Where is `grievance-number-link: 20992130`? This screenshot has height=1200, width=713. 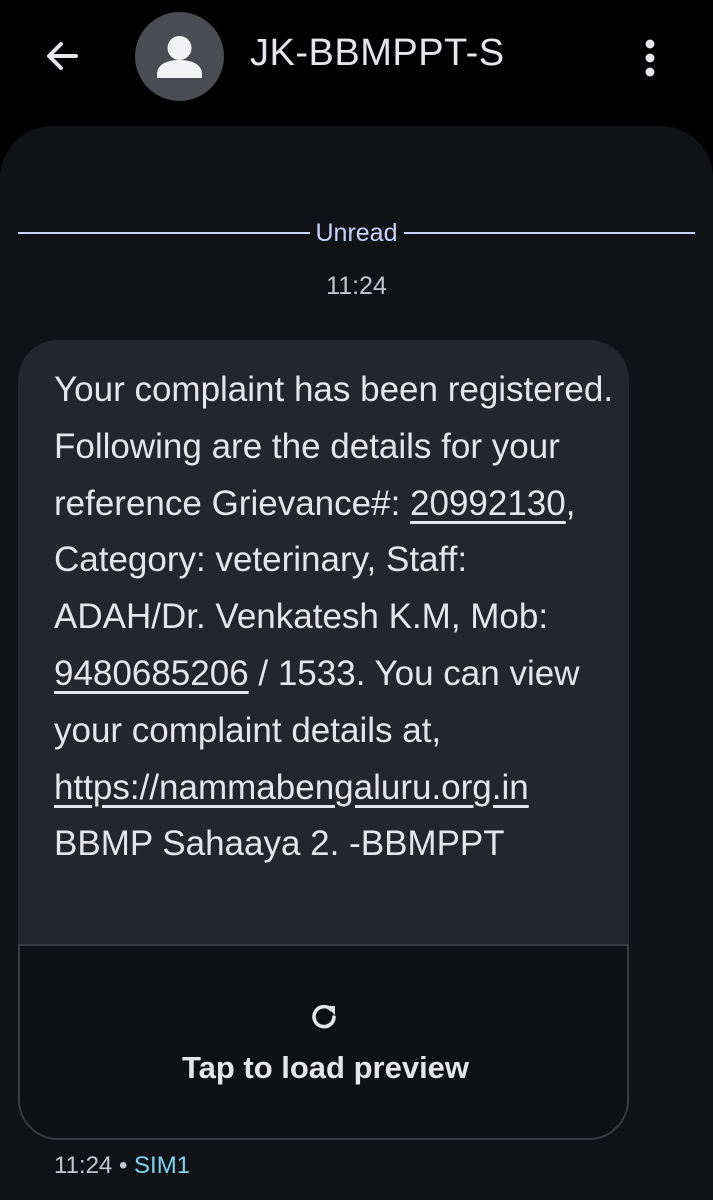
grievance-number-link: 20992130 is located at coordinates (488, 503).